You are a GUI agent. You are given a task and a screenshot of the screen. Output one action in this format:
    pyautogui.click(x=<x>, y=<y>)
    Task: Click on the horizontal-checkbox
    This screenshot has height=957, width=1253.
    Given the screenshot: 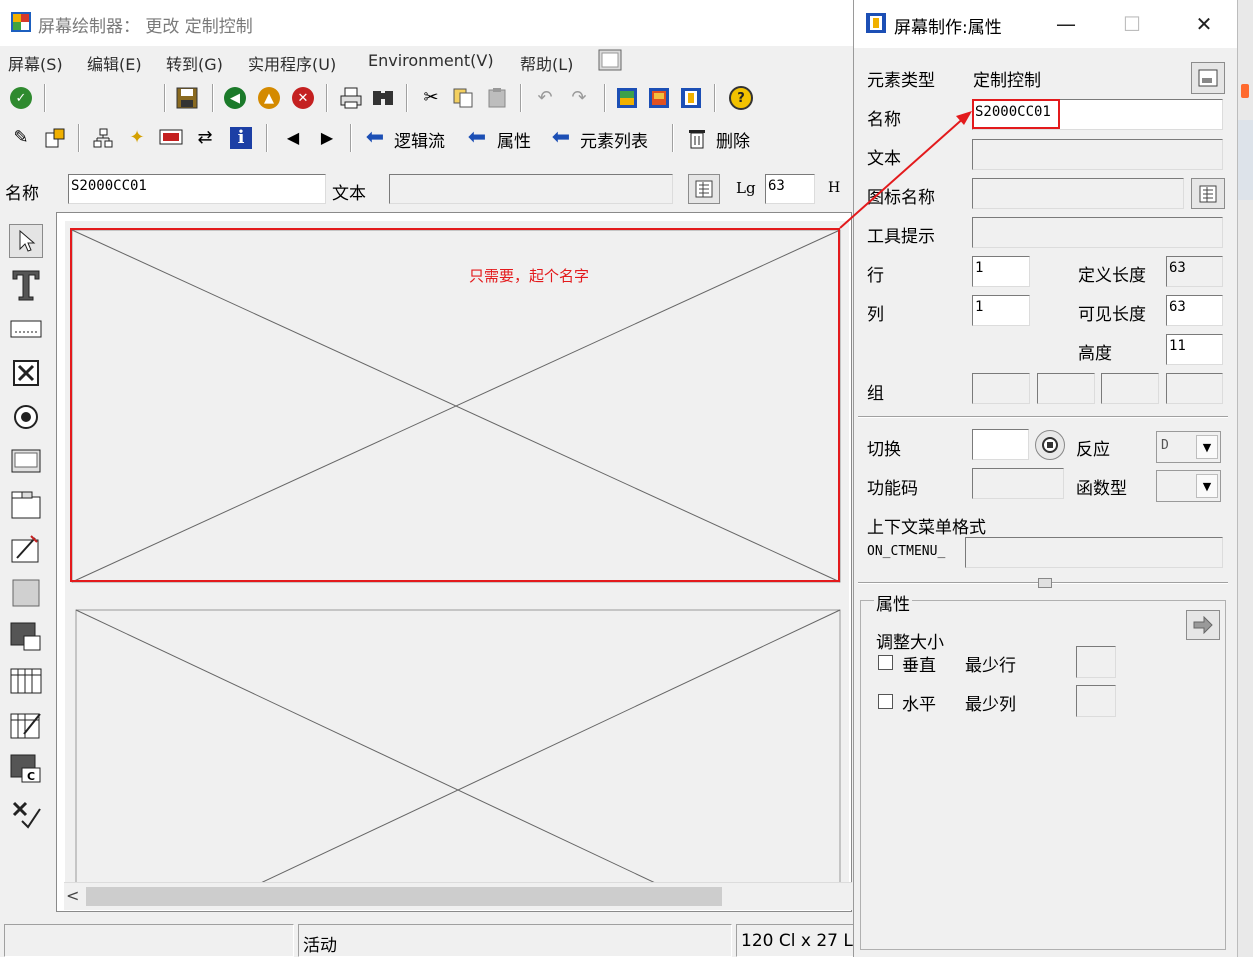 What is the action you would take?
    pyautogui.click(x=885, y=701)
    